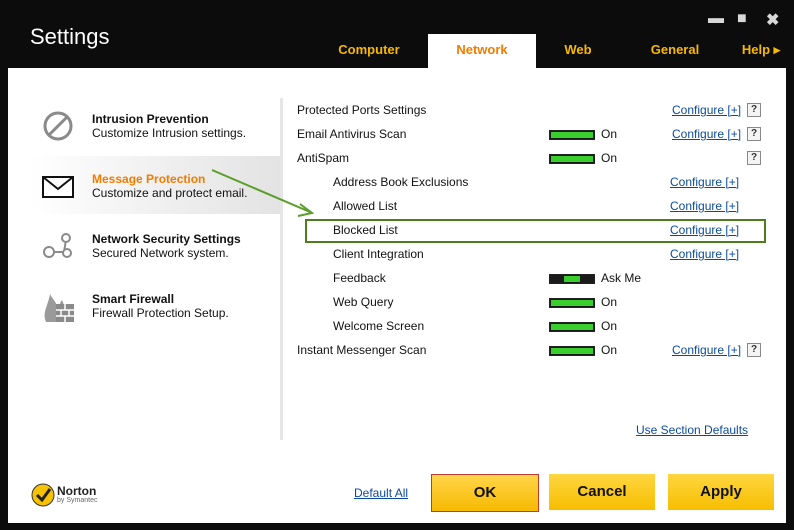 The height and width of the screenshot is (530, 794). What do you see at coordinates (532, 158) in the screenshot?
I see `setting-row-antispam: AntiSpam On ?` at bounding box center [532, 158].